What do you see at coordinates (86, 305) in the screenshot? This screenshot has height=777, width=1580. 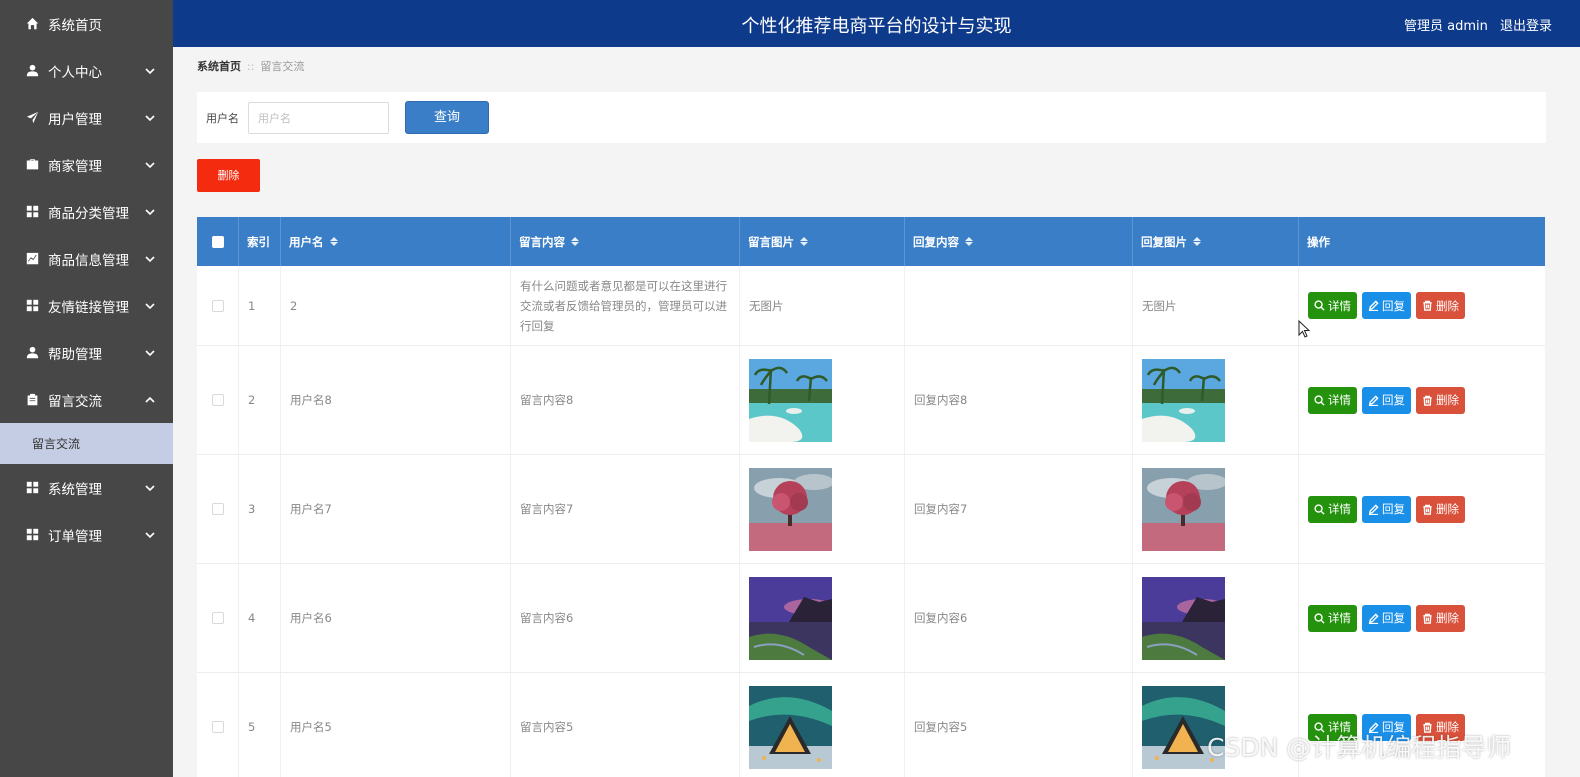 I see `sidebar-item-links: 友情链接管理` at bounding box center [86, 305].